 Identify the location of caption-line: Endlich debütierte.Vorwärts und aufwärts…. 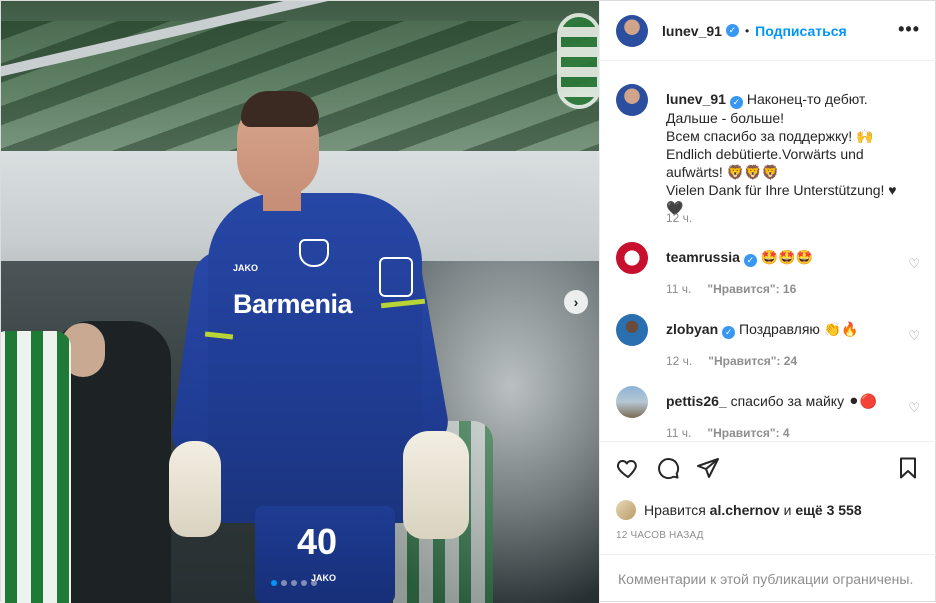
(765, 163).